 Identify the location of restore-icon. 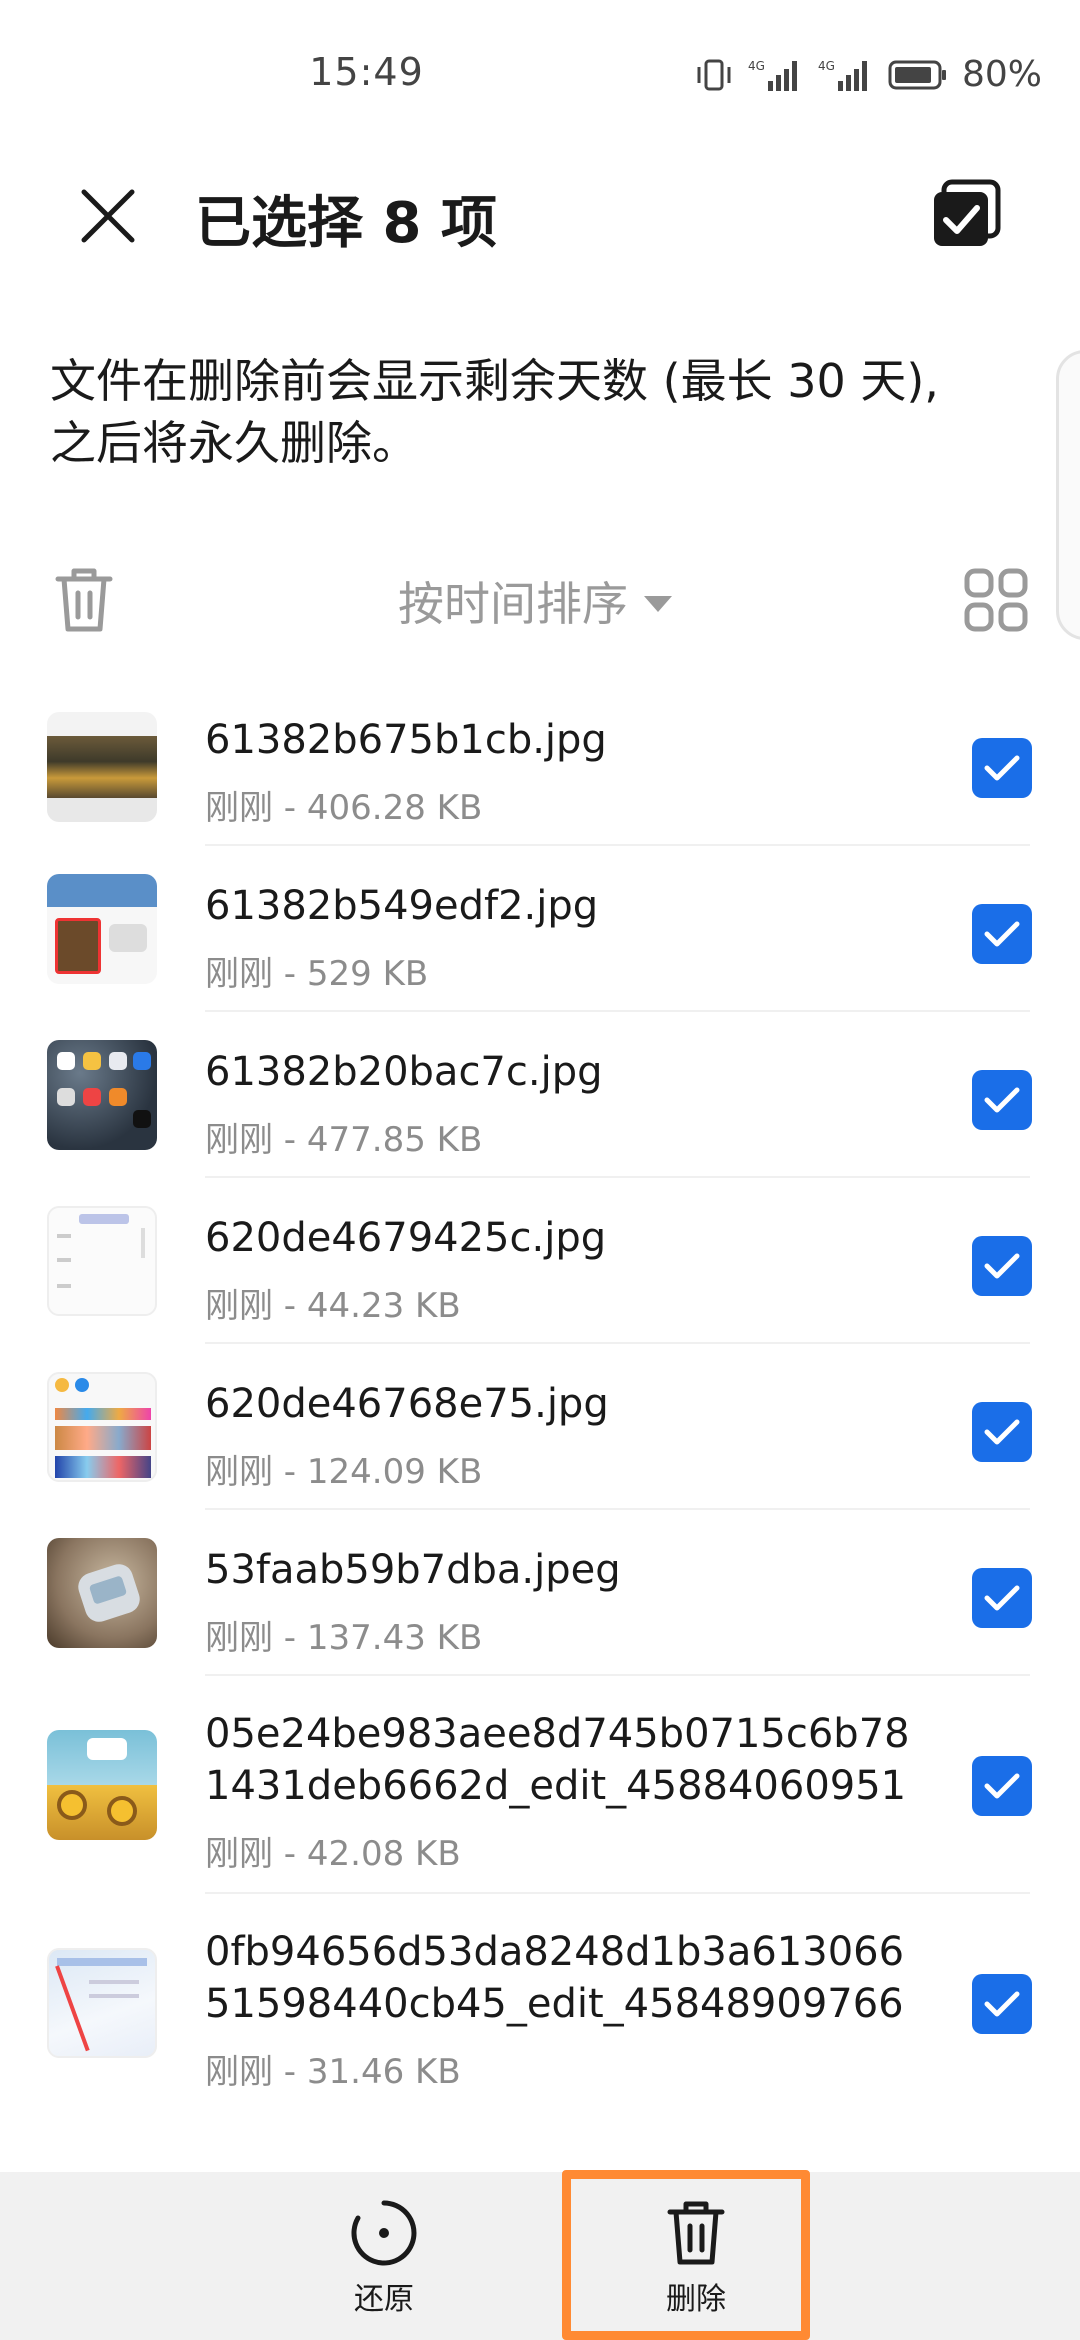
(384, 2233).